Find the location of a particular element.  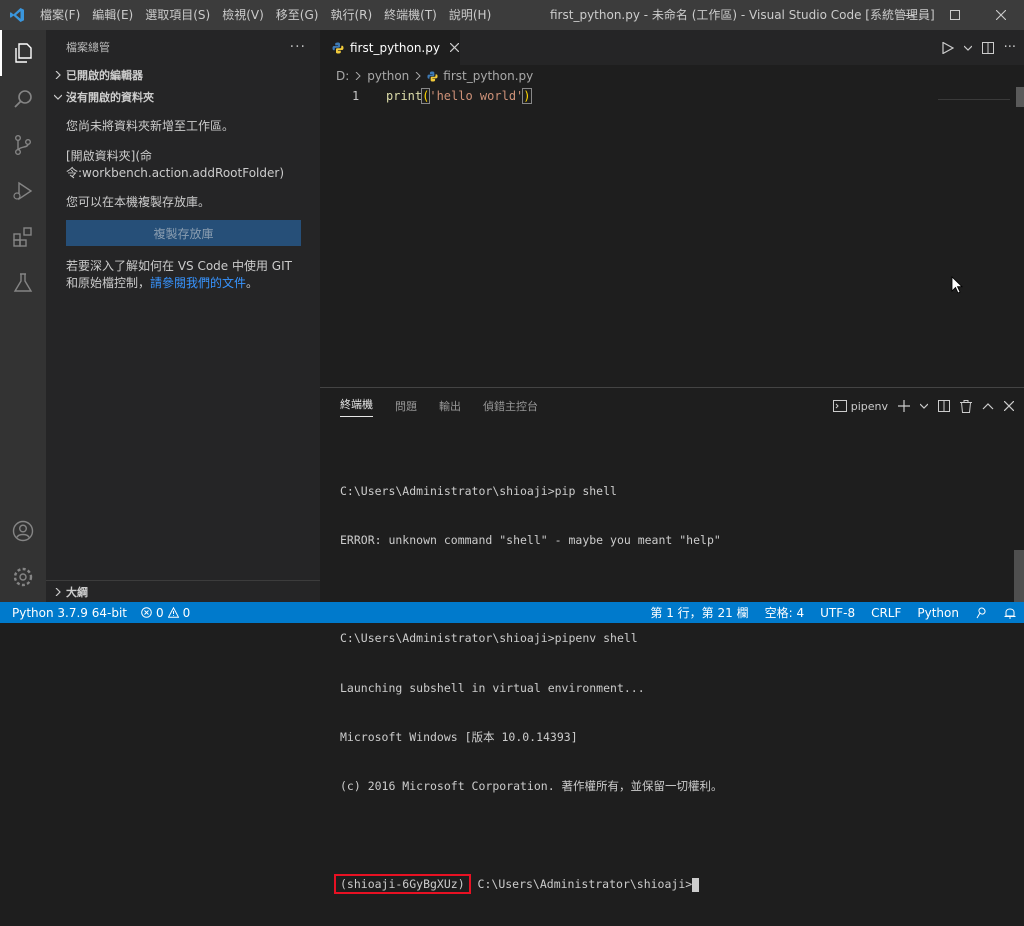

code-string: 'hello world' is located at coordinates (476, 96).